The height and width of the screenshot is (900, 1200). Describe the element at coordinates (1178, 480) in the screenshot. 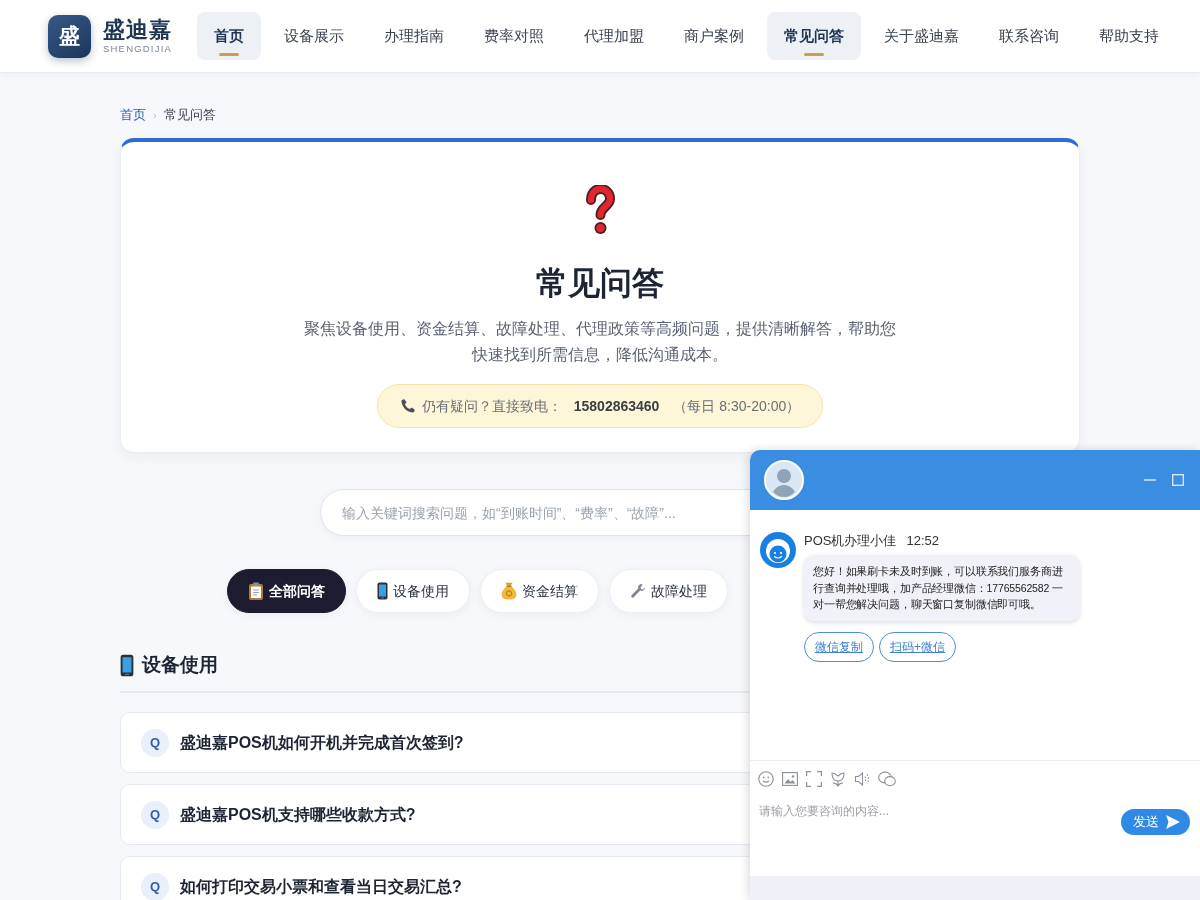

I see `maximize-icon` at that location.